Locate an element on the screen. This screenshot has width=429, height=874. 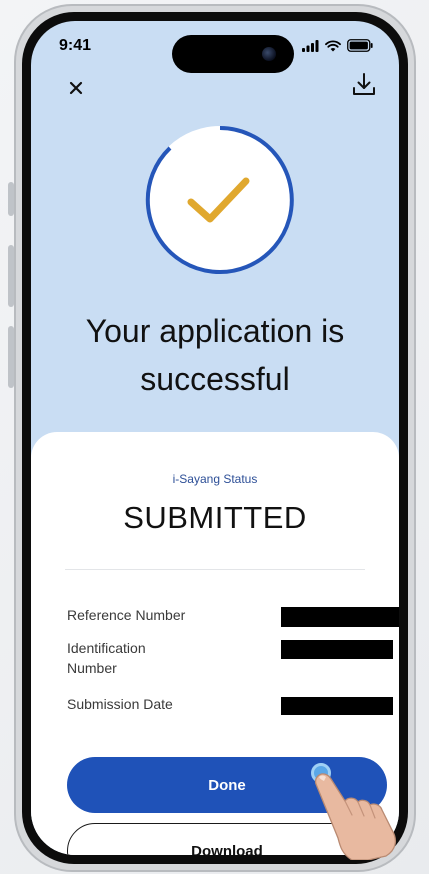
divider is located at coordinates (215, 569).